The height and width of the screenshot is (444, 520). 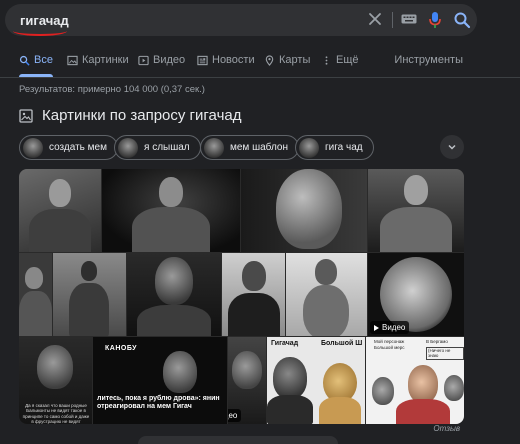 I want to click on chip-giga-chad: гига чад, so click(x=334, y=147).